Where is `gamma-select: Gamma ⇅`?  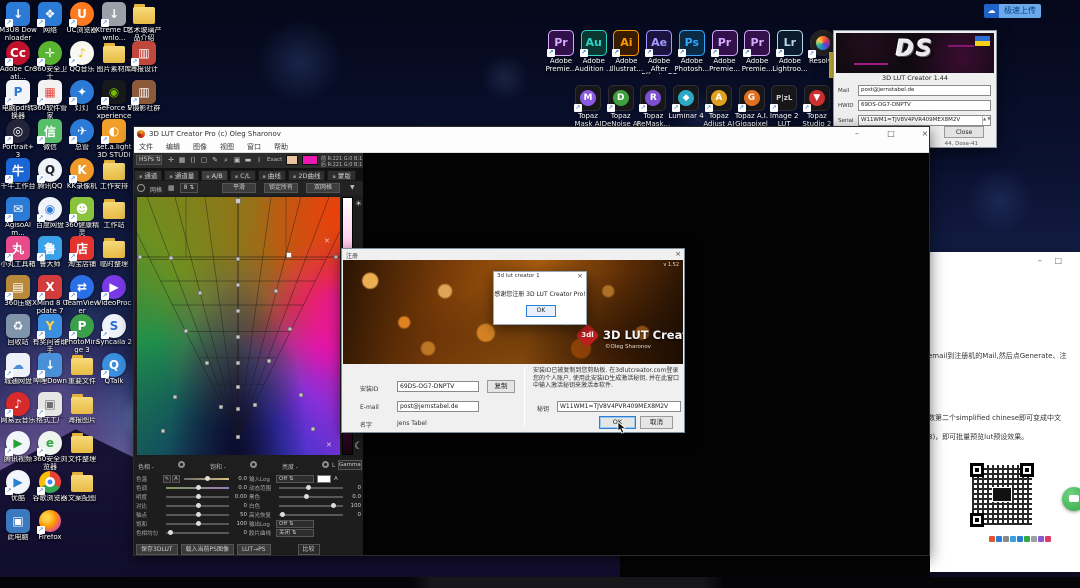 gamma-select: Gamma ⇅ is located at coordinates (352, 465).